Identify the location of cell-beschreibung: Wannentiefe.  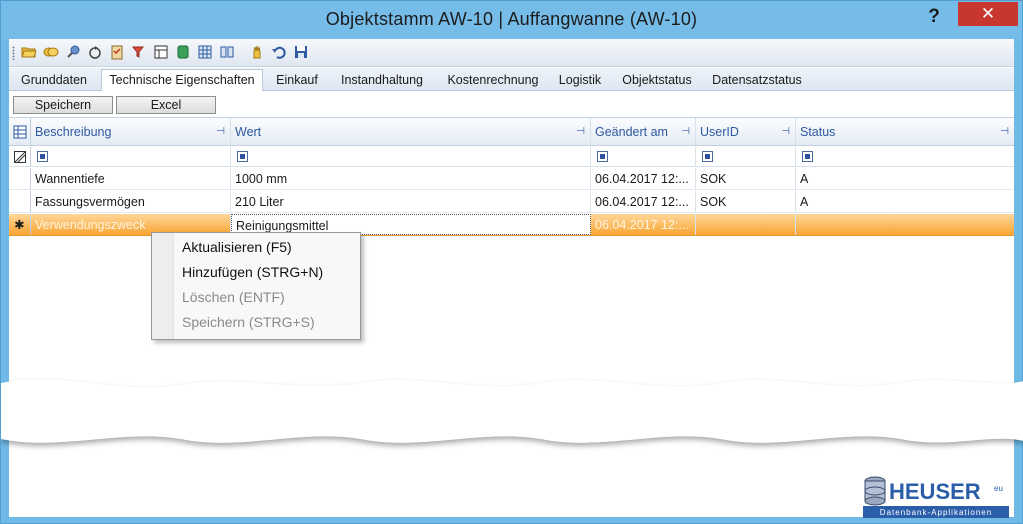
(131, 178).